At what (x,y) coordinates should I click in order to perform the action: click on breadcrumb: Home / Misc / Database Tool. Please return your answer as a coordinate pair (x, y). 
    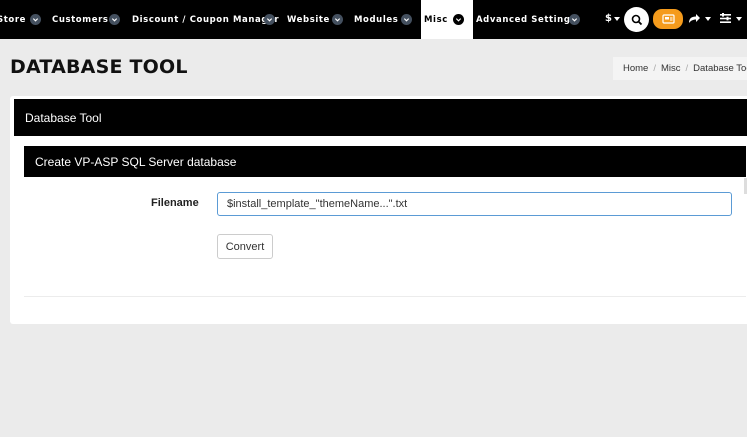
    Looking at the image, I should click on (680, 68).